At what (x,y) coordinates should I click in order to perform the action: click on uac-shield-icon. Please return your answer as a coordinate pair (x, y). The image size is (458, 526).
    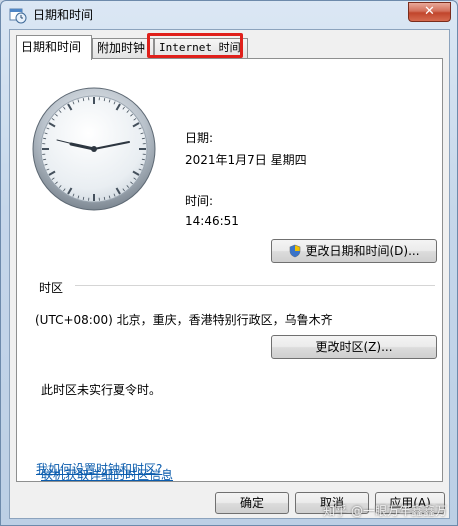
    Looking at the image, I should click on (295, 251).